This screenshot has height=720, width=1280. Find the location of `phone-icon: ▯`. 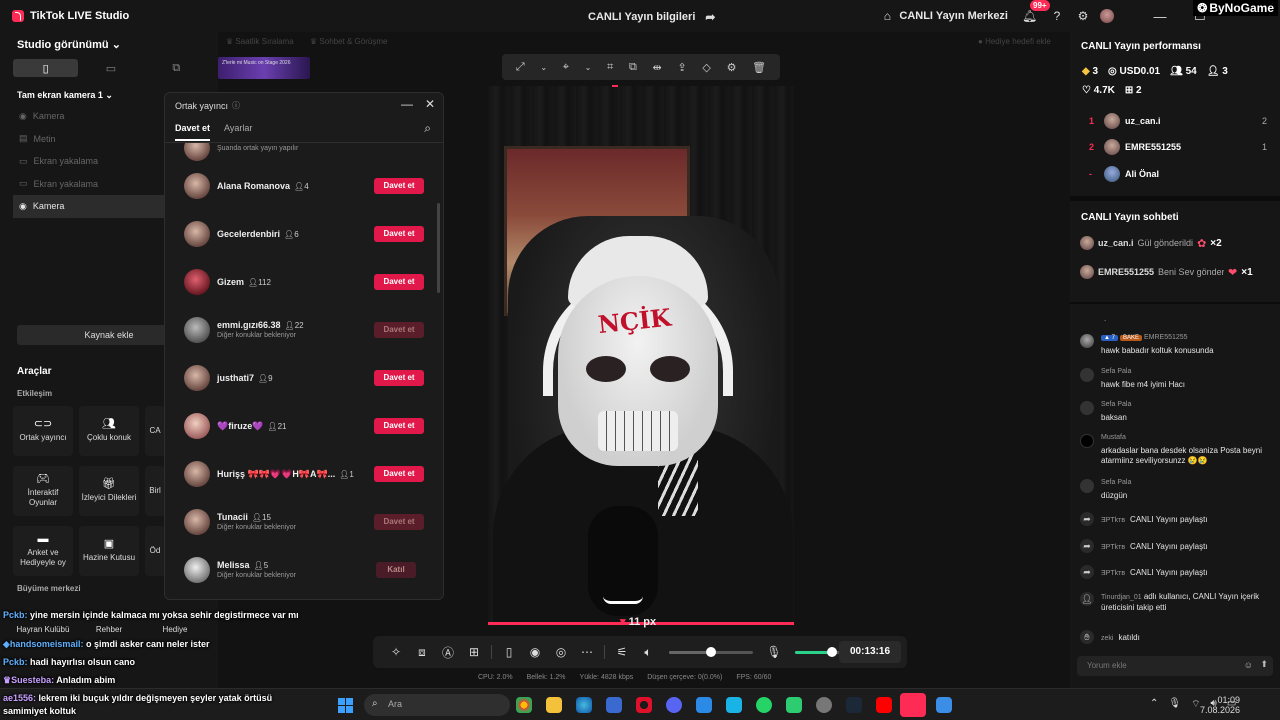

phone-icon: ▯ is located at coordinates (509, 652).